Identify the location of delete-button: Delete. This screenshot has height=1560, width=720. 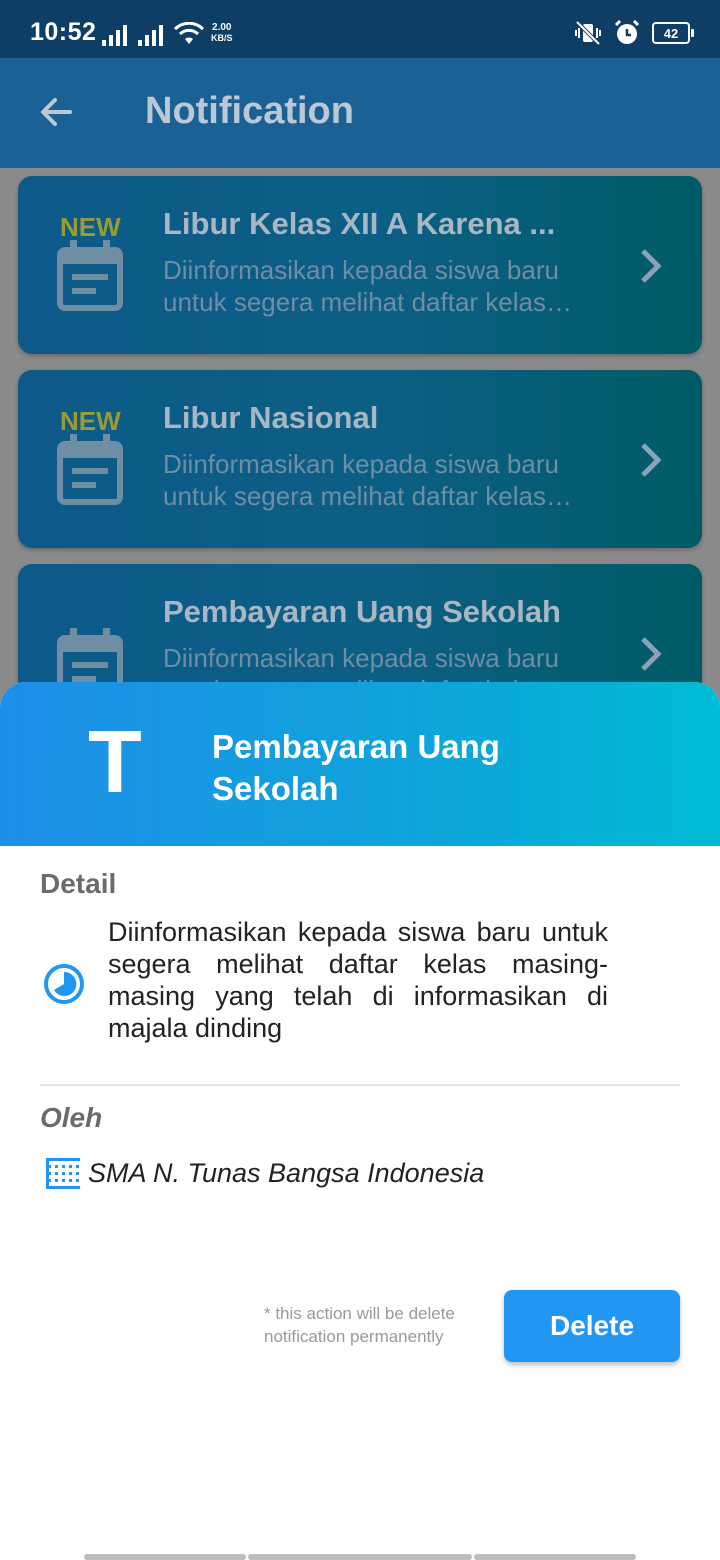
(592, 1326).